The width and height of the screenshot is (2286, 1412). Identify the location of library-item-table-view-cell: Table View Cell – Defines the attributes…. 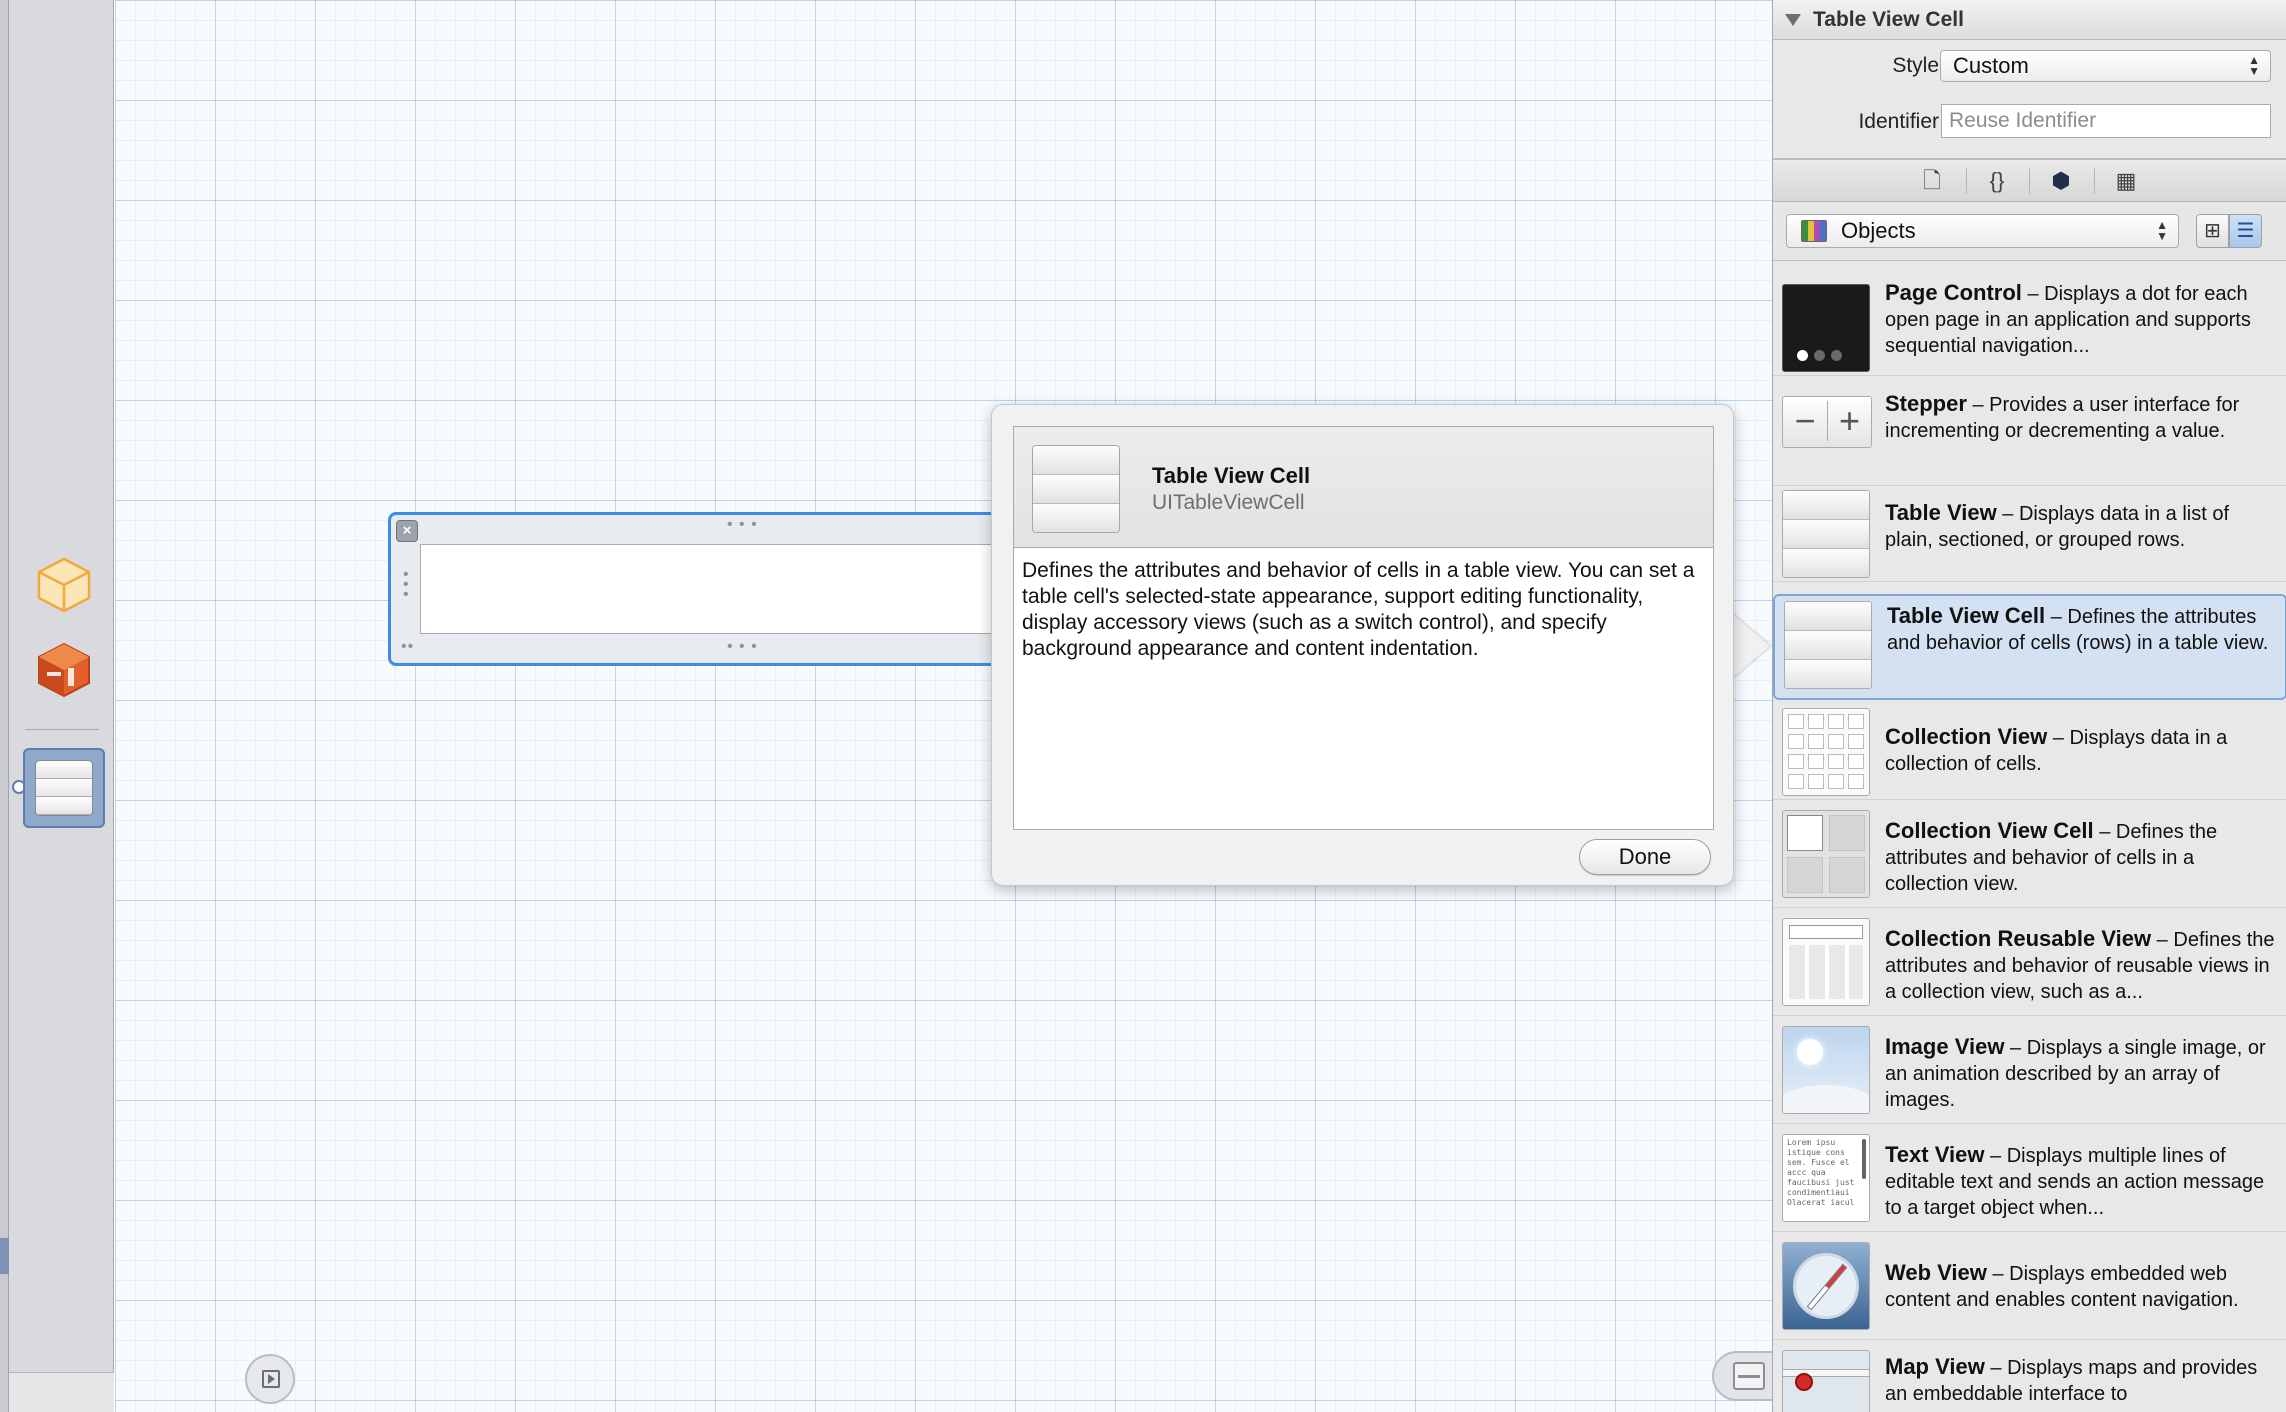
(2029, 647).